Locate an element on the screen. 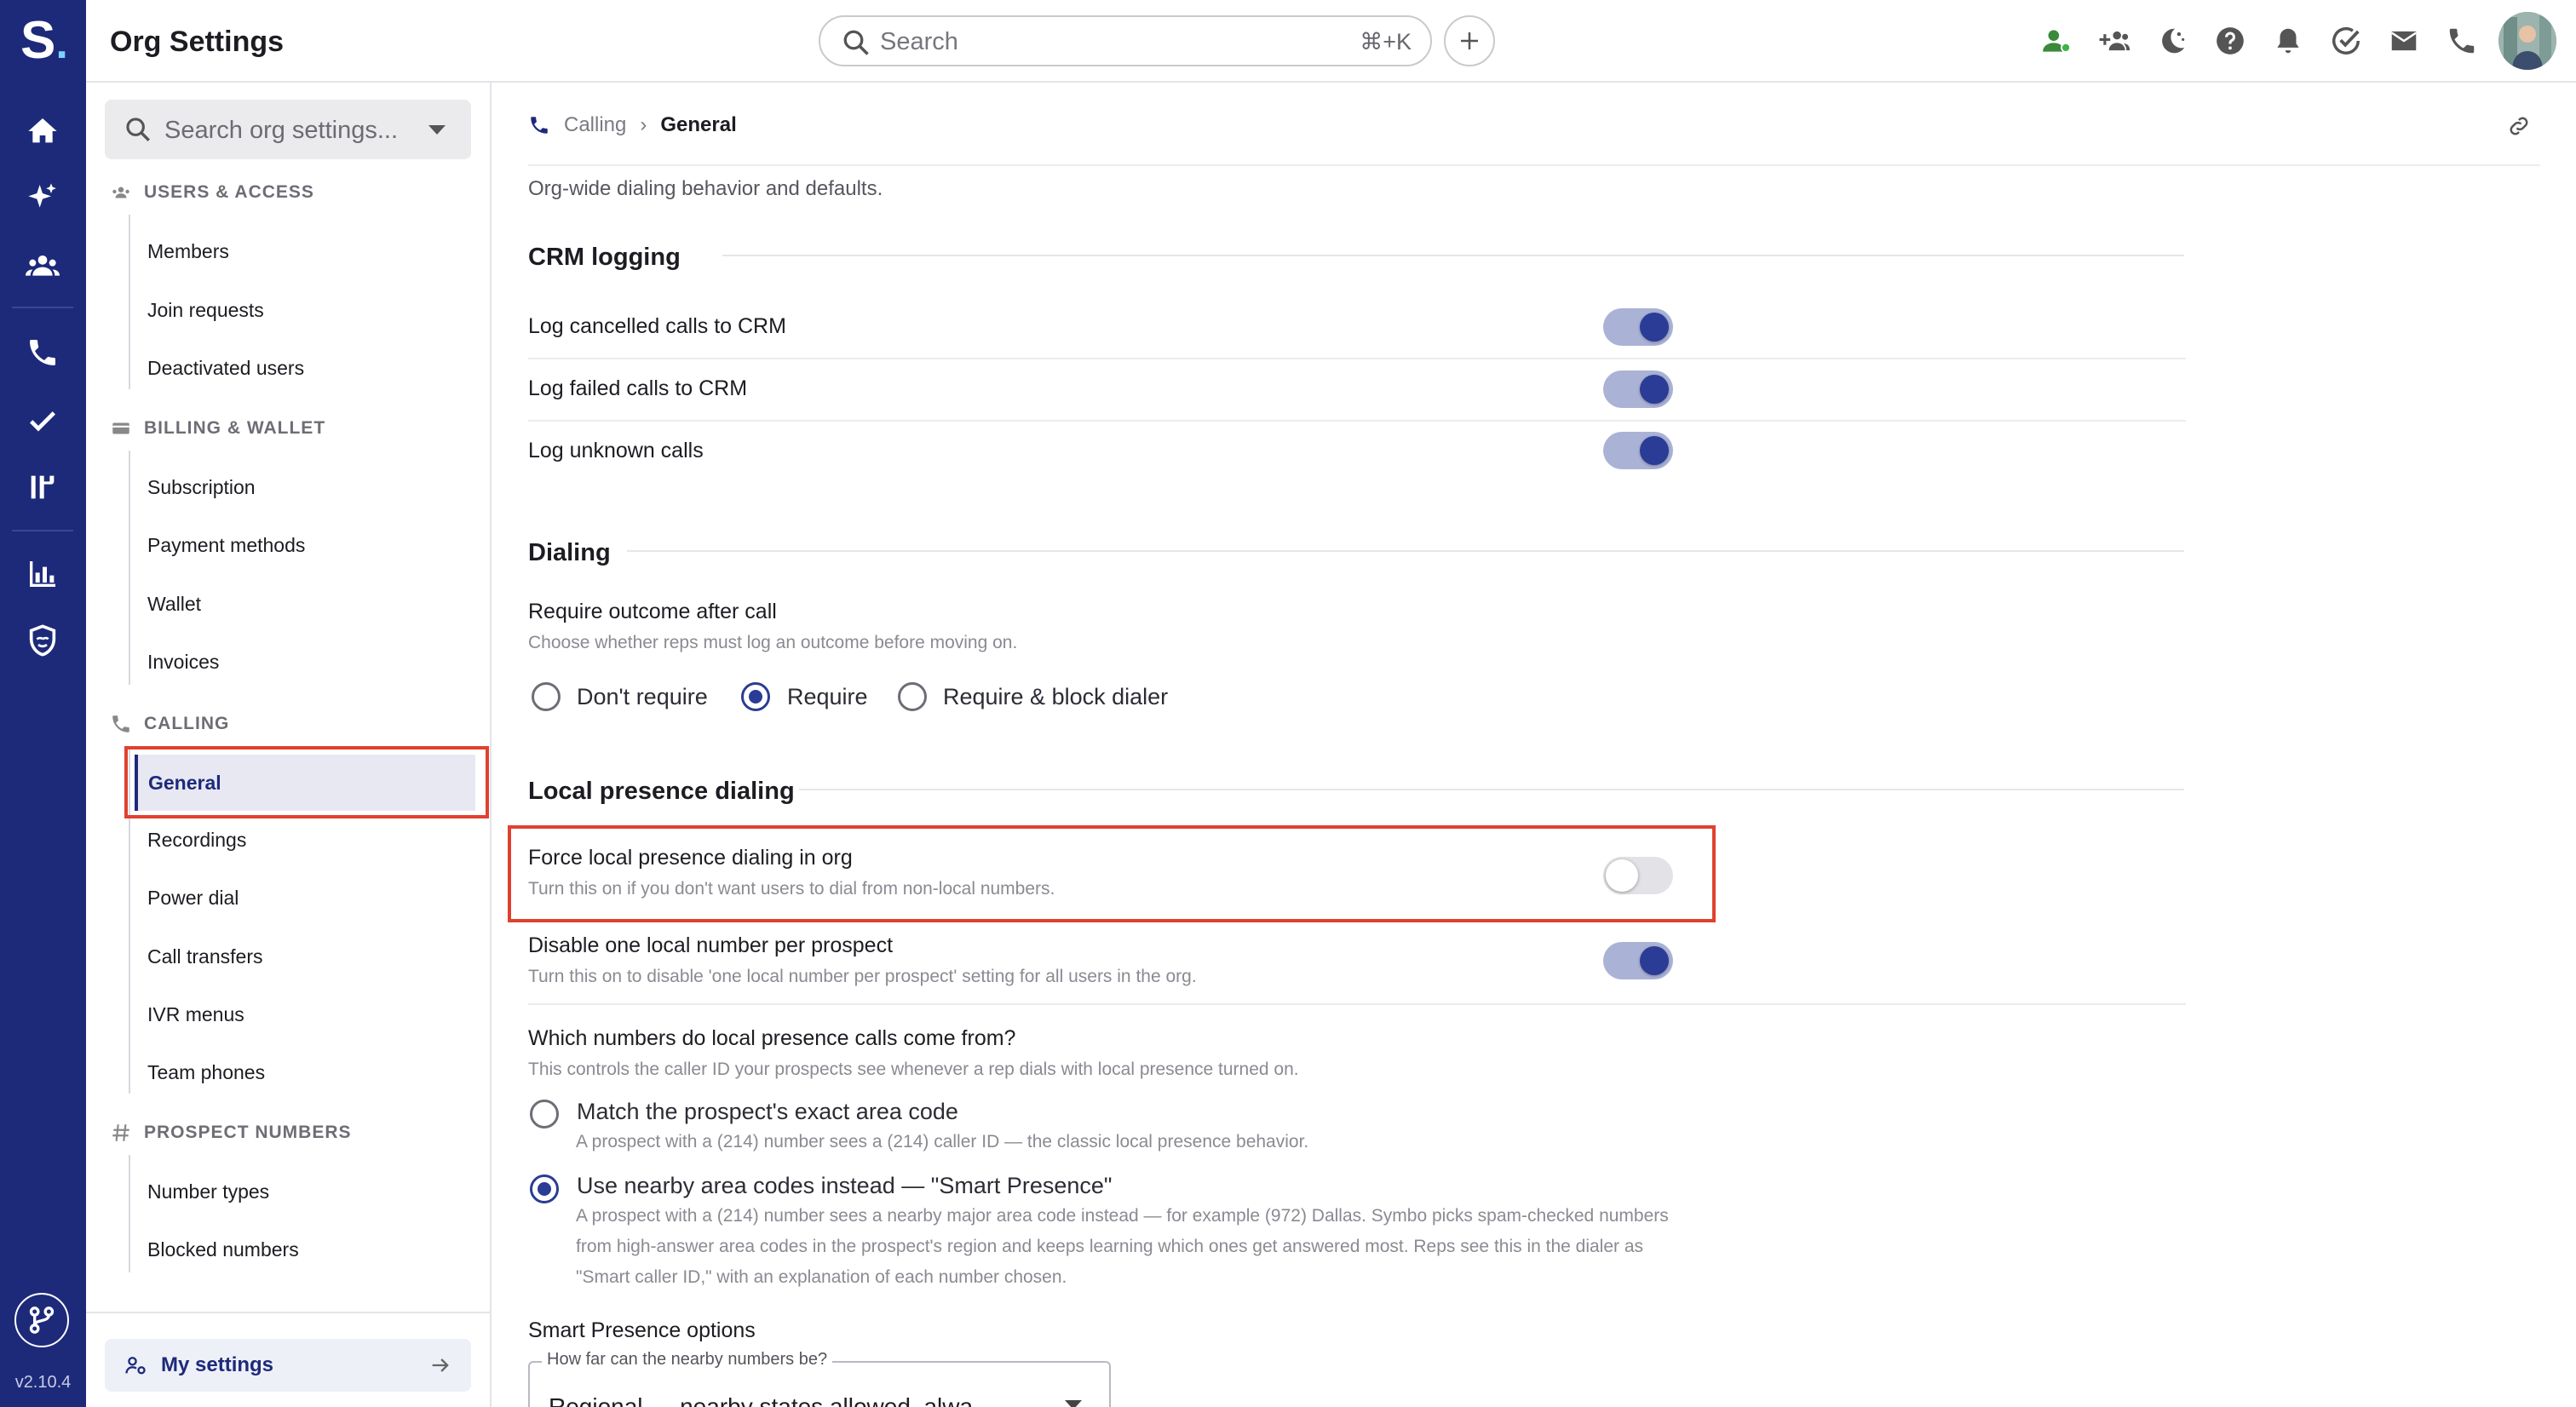 The width and height of the screenshot is (2576, 1407). log-unknown-toggle is located at coordinates (1638, 450).